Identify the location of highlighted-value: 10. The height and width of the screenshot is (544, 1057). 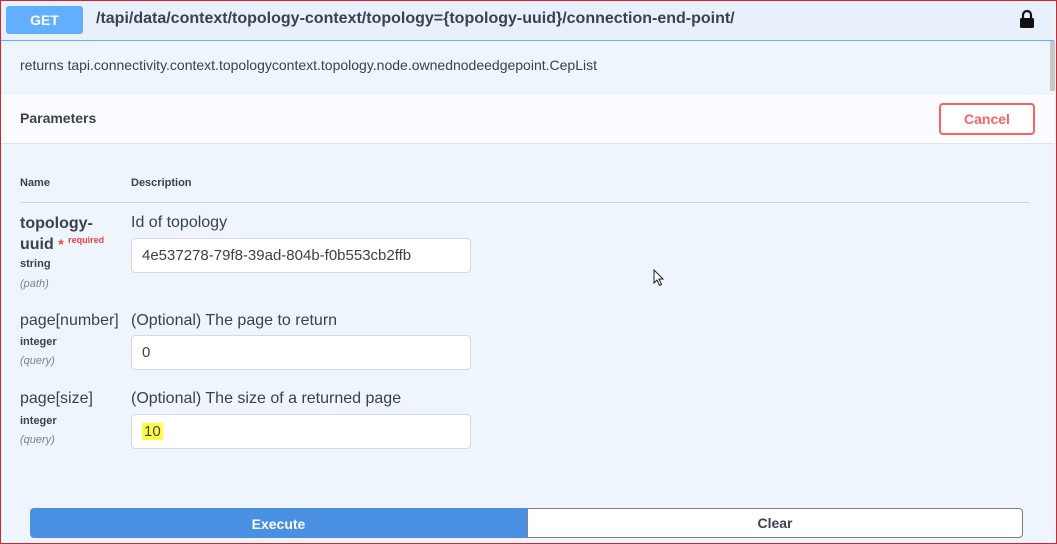
(152, 431).